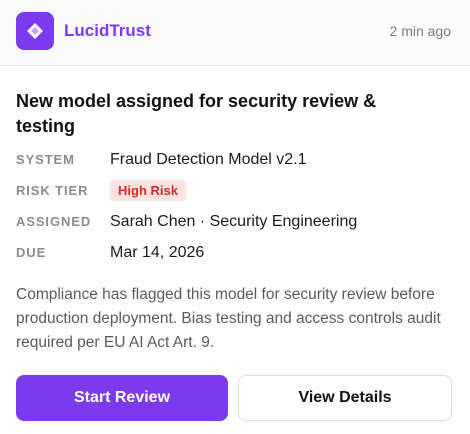 This screenshot has width=470, height=434. I want to click on risk-tier-label: RISK TIER, so click(52, 190).